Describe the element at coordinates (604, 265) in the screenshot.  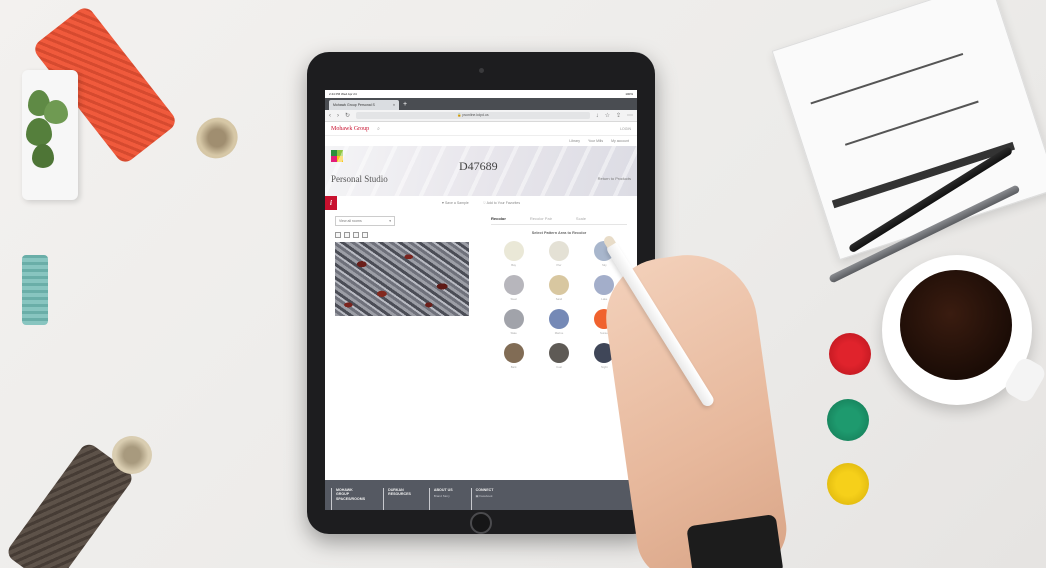
I see `color-label: Sky` at that location.